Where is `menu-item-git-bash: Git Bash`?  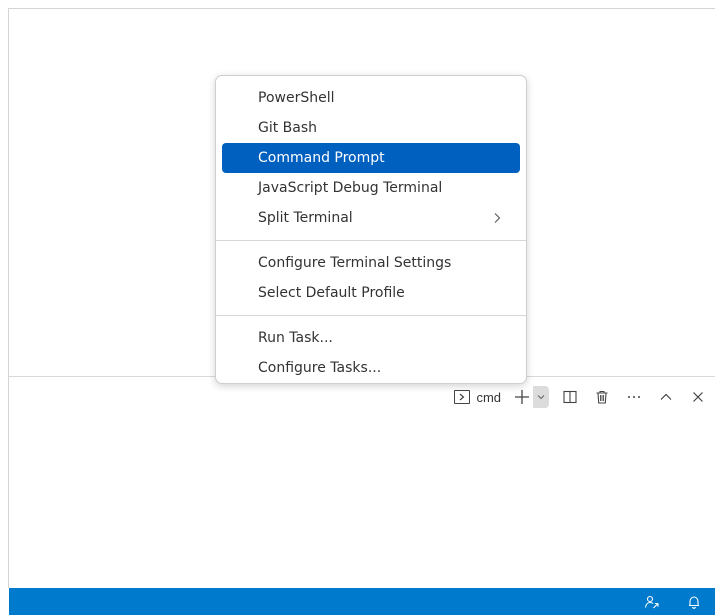
menu-item-git-bash: Git Bash is located at coordinates (371, 128).